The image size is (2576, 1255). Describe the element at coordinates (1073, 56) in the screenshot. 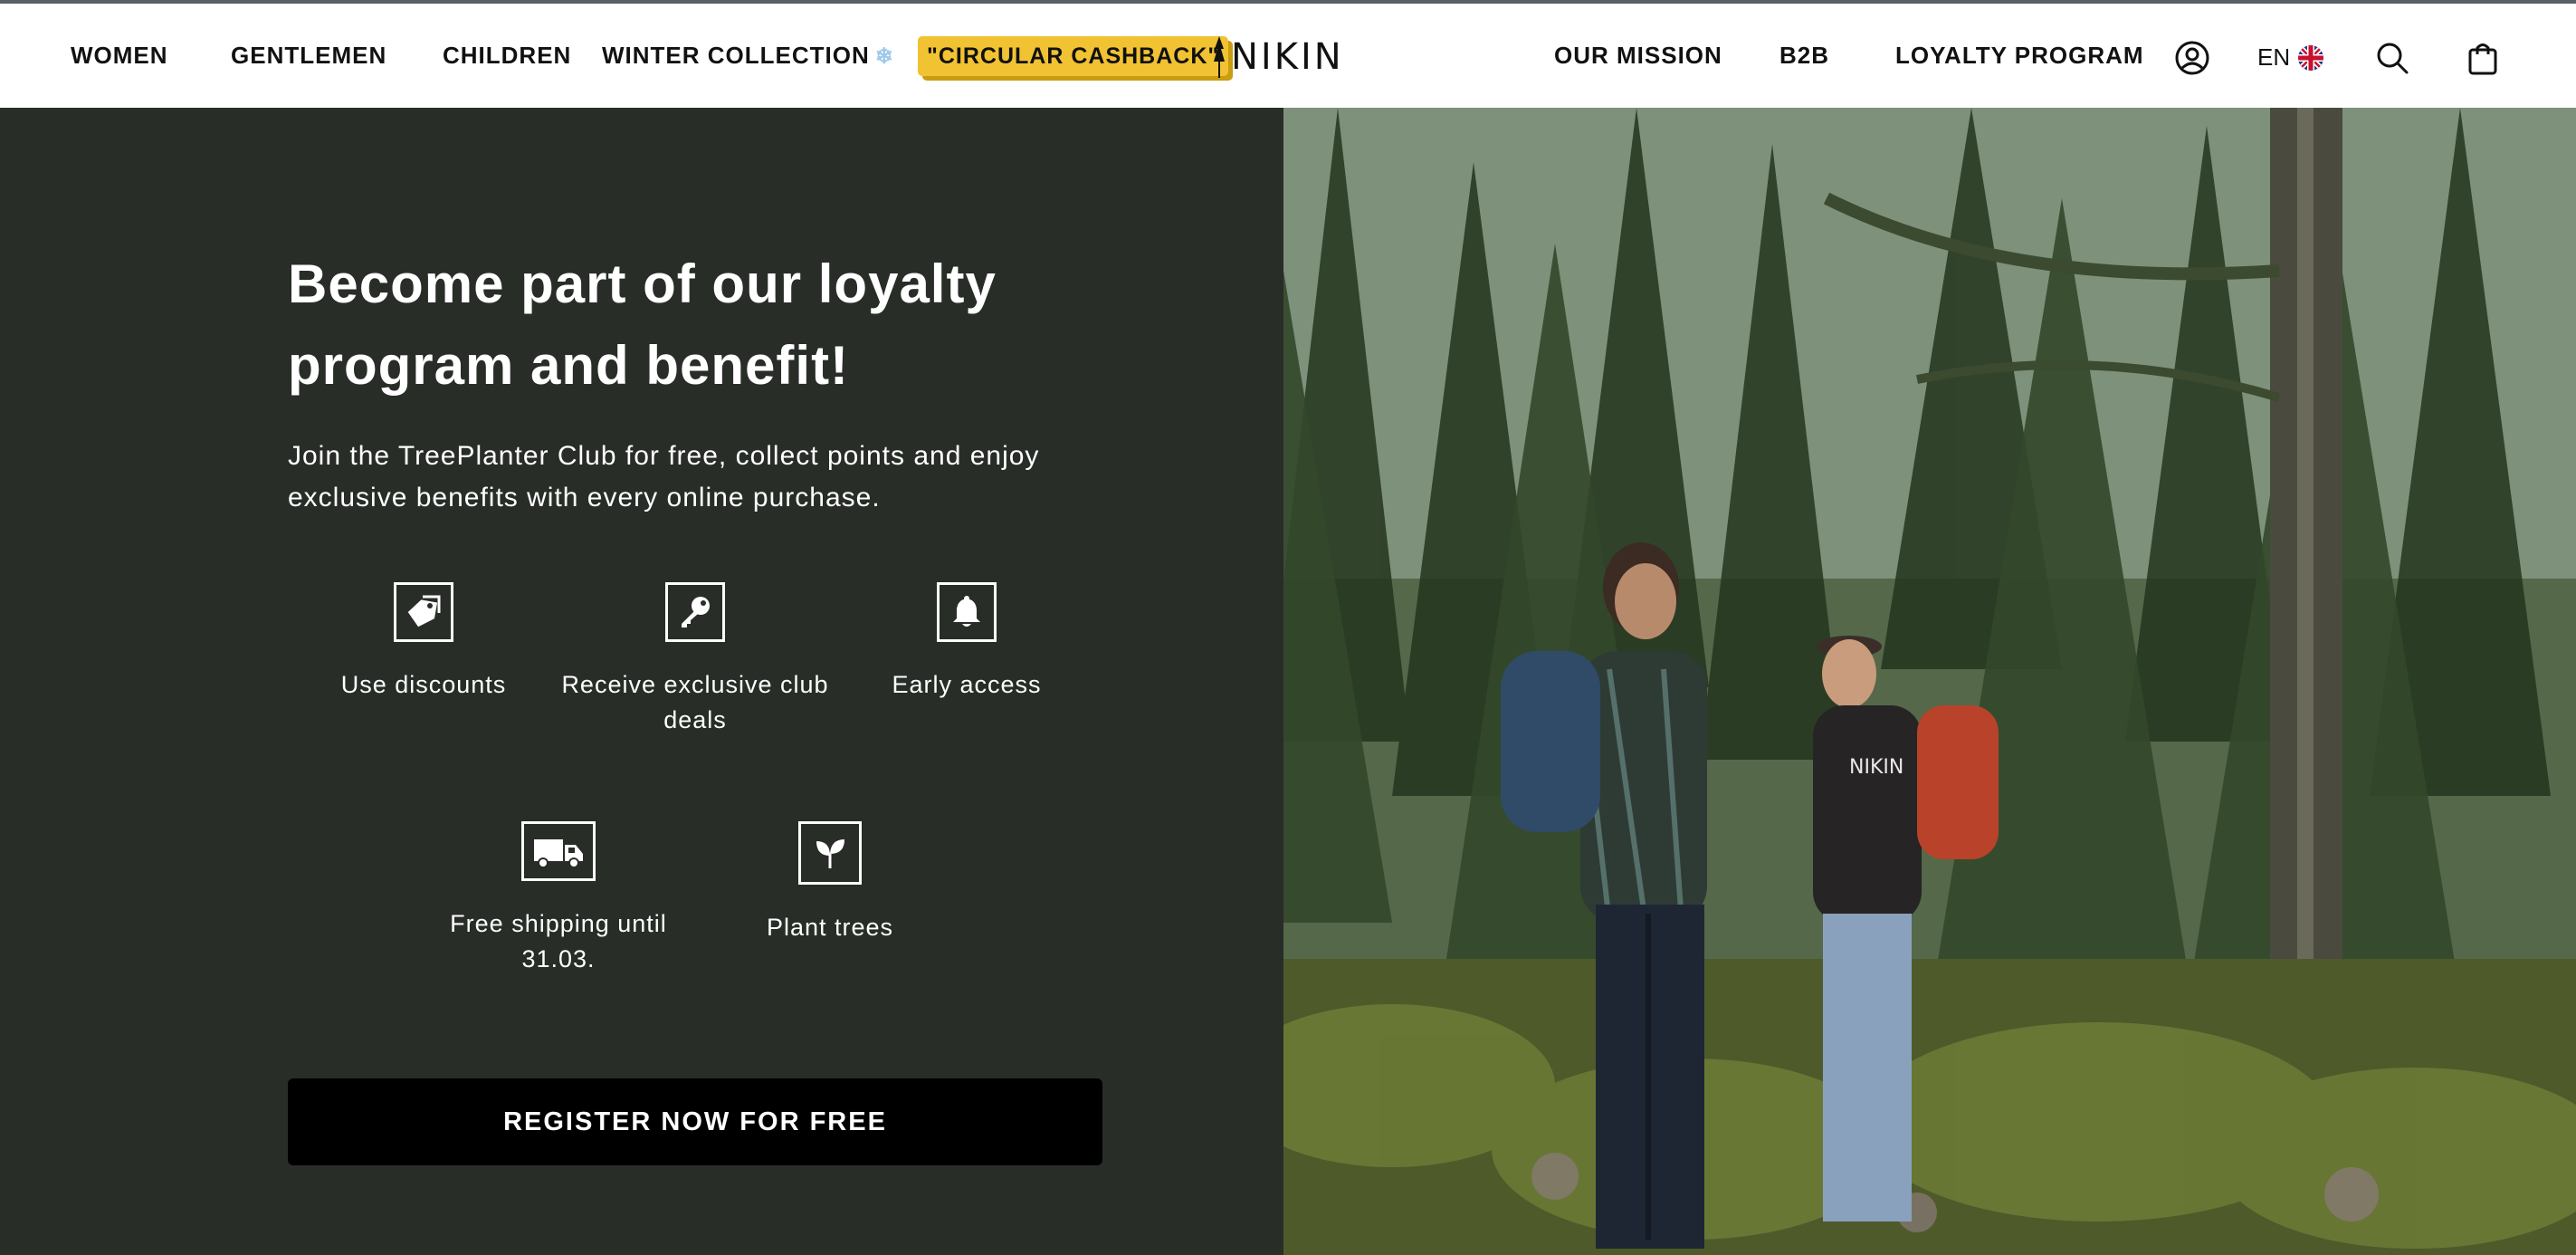

I see `circular-cashback-badge: "CIRCULAR CASHBACK"` at that location.